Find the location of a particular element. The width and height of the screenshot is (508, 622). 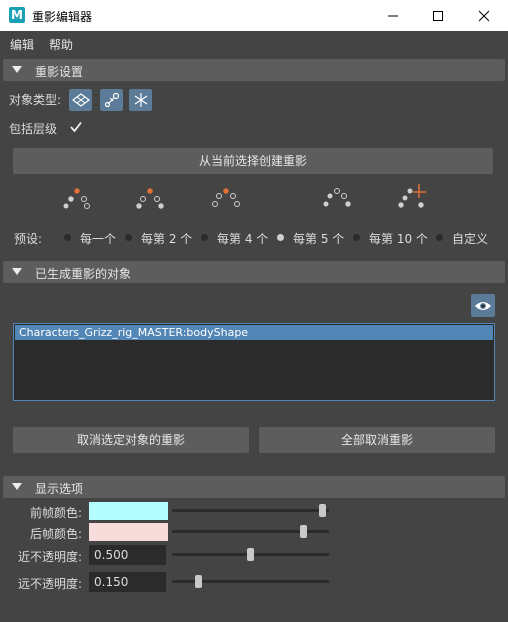

near-opacity-slider-thumb is located at coordinates (250, 554).